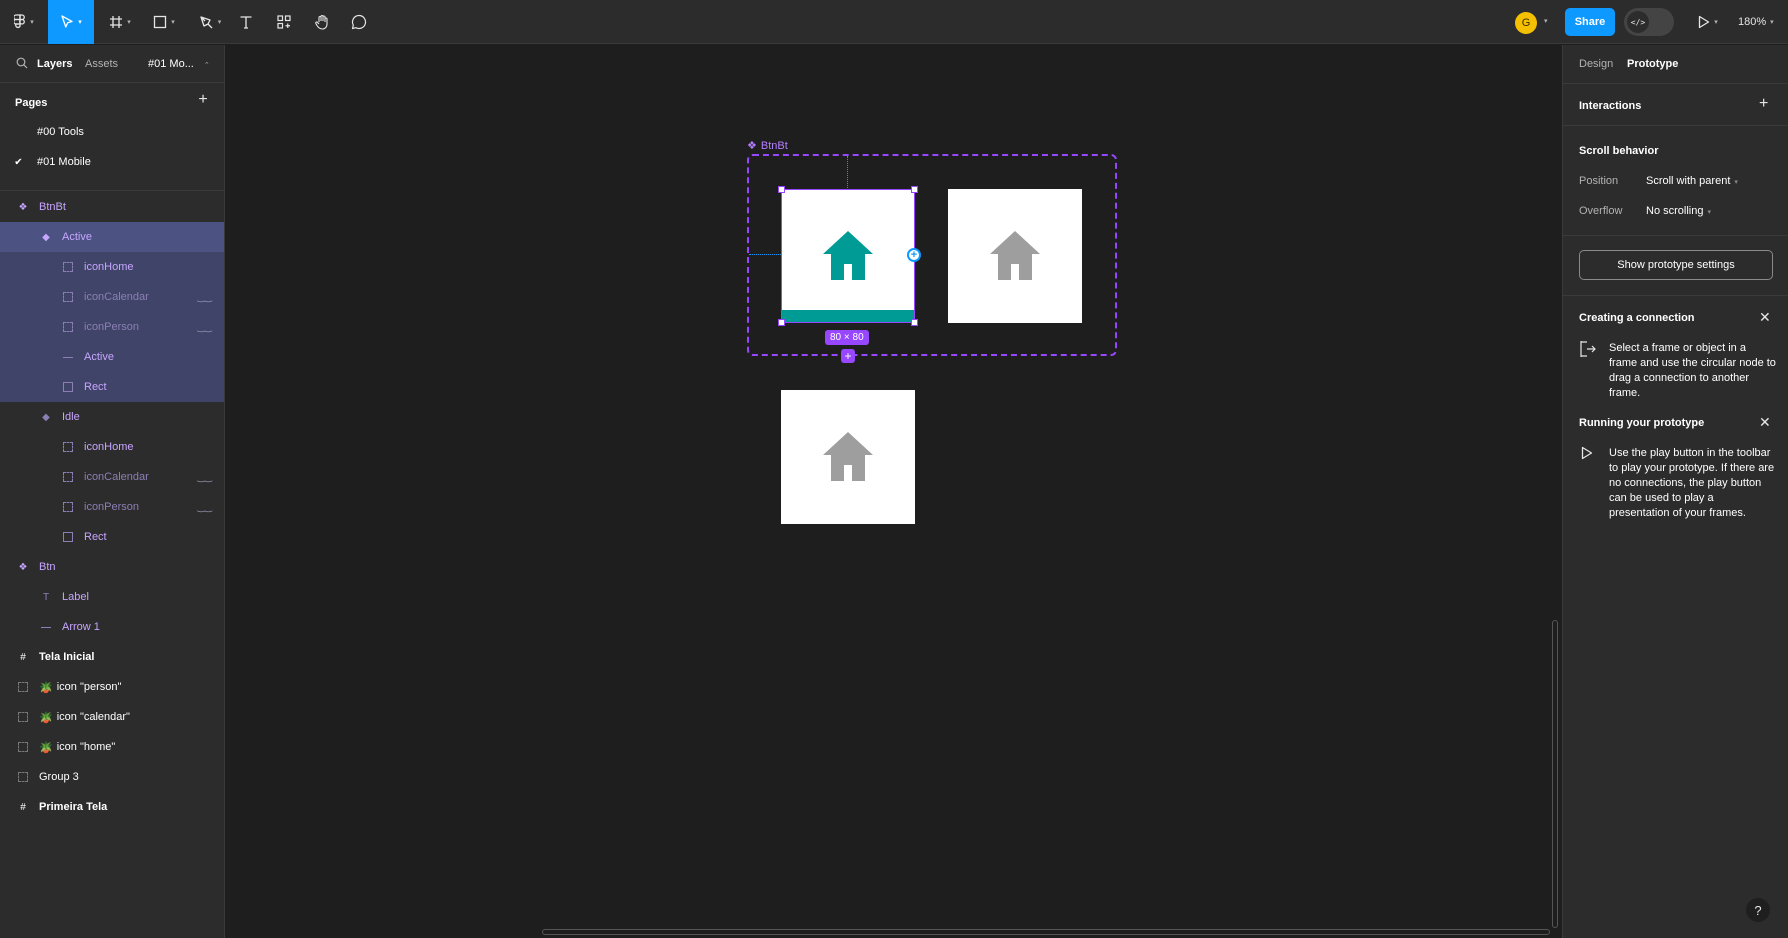  Describe the element at coordinates (112, 627) in the screenshot. I see `layer-row: Arrow 1` at that location.